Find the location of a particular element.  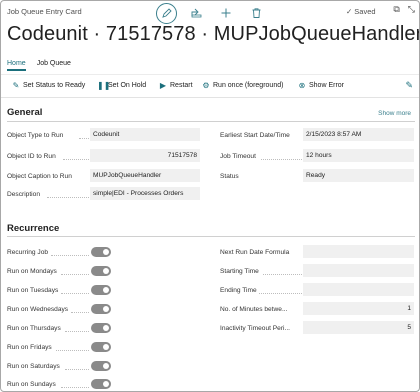

field-label: Job Timeout is located at coordinates (238, 156).